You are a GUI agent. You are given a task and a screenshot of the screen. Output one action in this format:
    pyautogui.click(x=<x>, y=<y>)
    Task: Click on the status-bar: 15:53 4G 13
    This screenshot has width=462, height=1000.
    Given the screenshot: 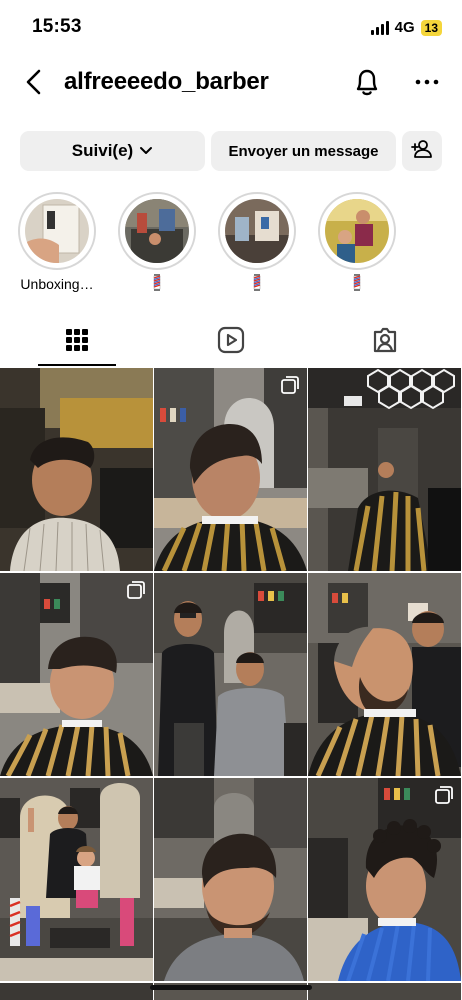 What is the action you would take?
    pyautogui.click(x=231, y=28)
    